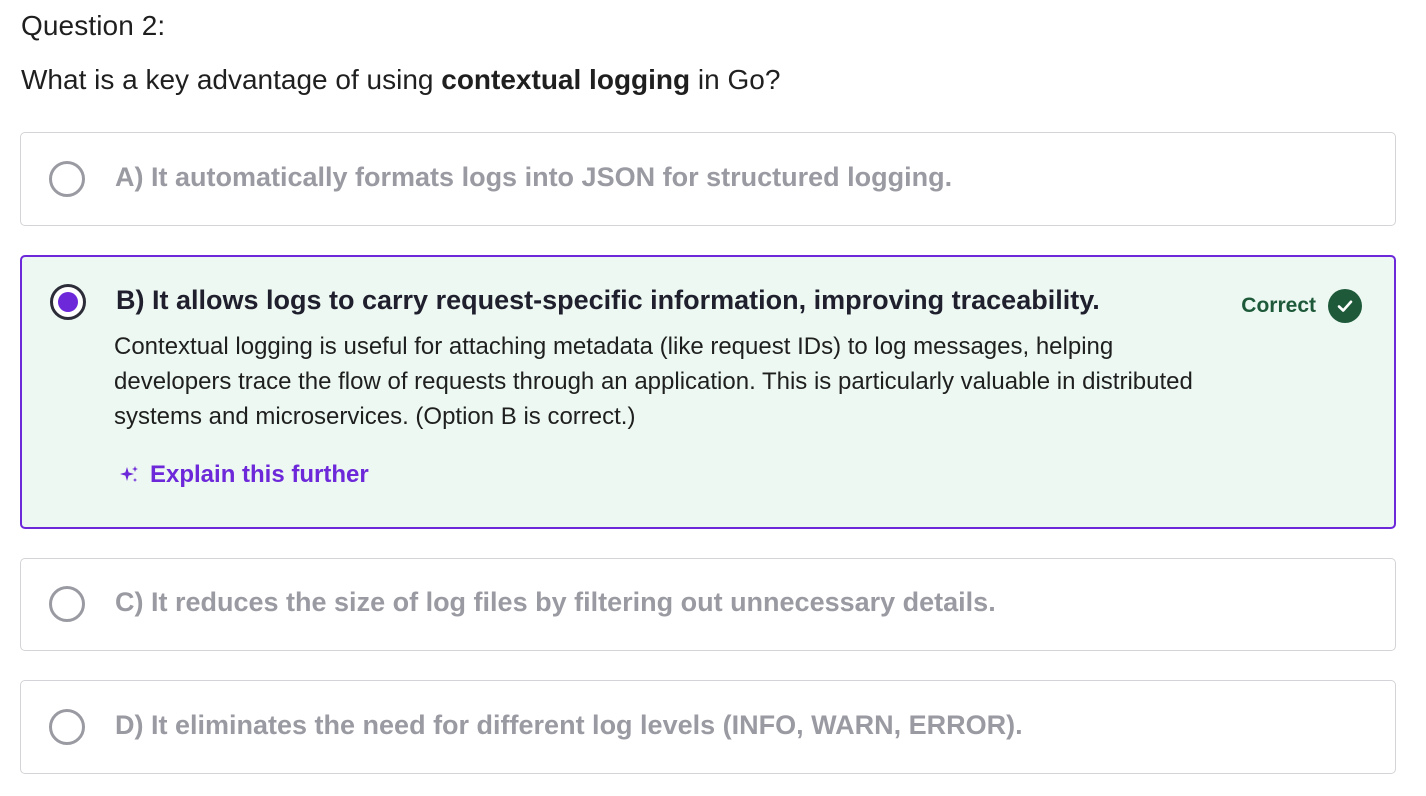 This screenshot has height=796, width=1426. I want to click on question-number: Question 2:, so click(93, 25).